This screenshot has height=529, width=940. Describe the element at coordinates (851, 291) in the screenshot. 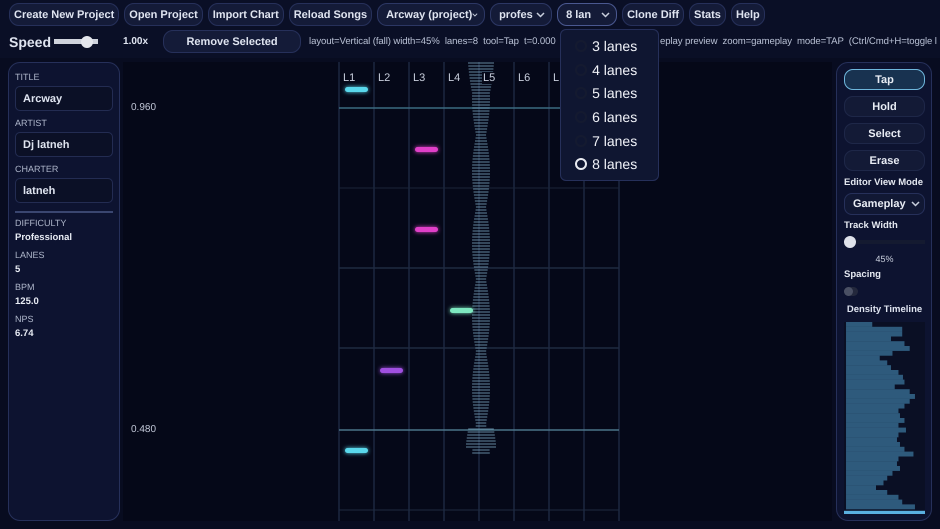

I see `spacing-toggle` at that location.